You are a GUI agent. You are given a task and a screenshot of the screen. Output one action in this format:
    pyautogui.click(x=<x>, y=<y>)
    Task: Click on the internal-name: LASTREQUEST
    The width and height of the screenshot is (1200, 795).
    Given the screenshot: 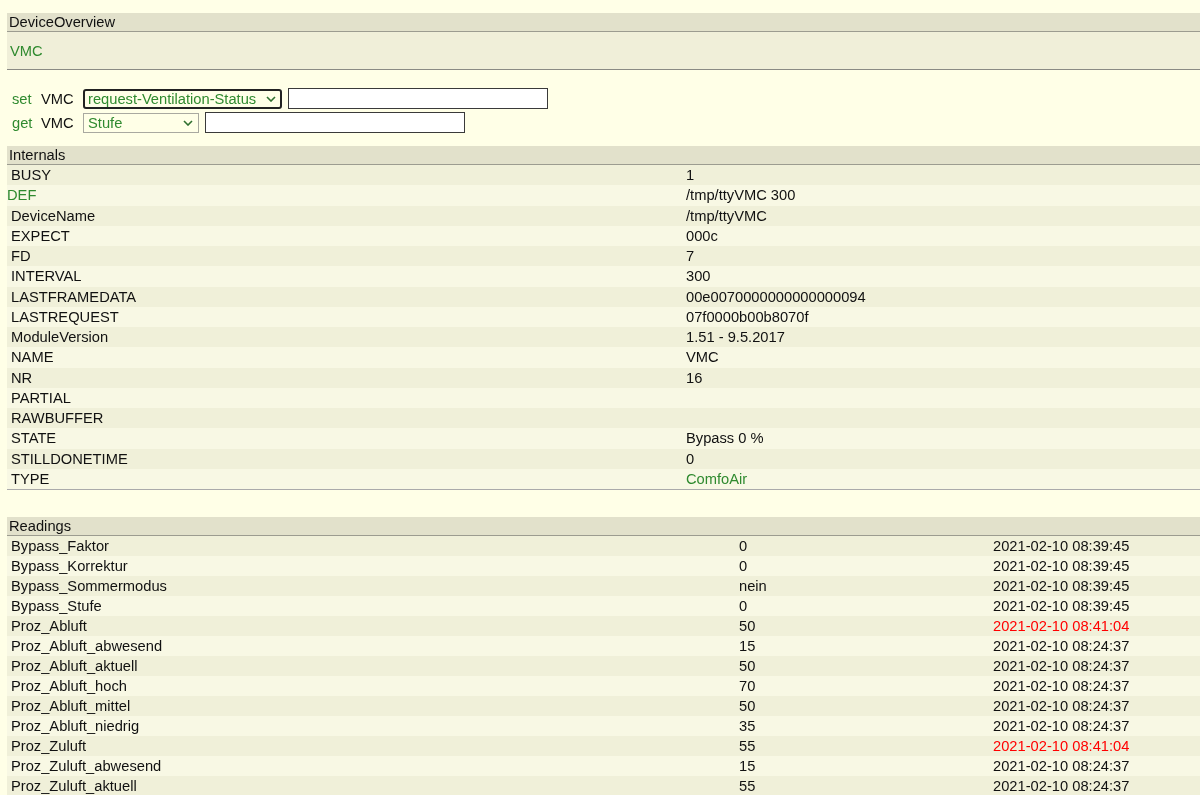 What is the action you would take?
    pyautogui.click(x=65, y=316)
    